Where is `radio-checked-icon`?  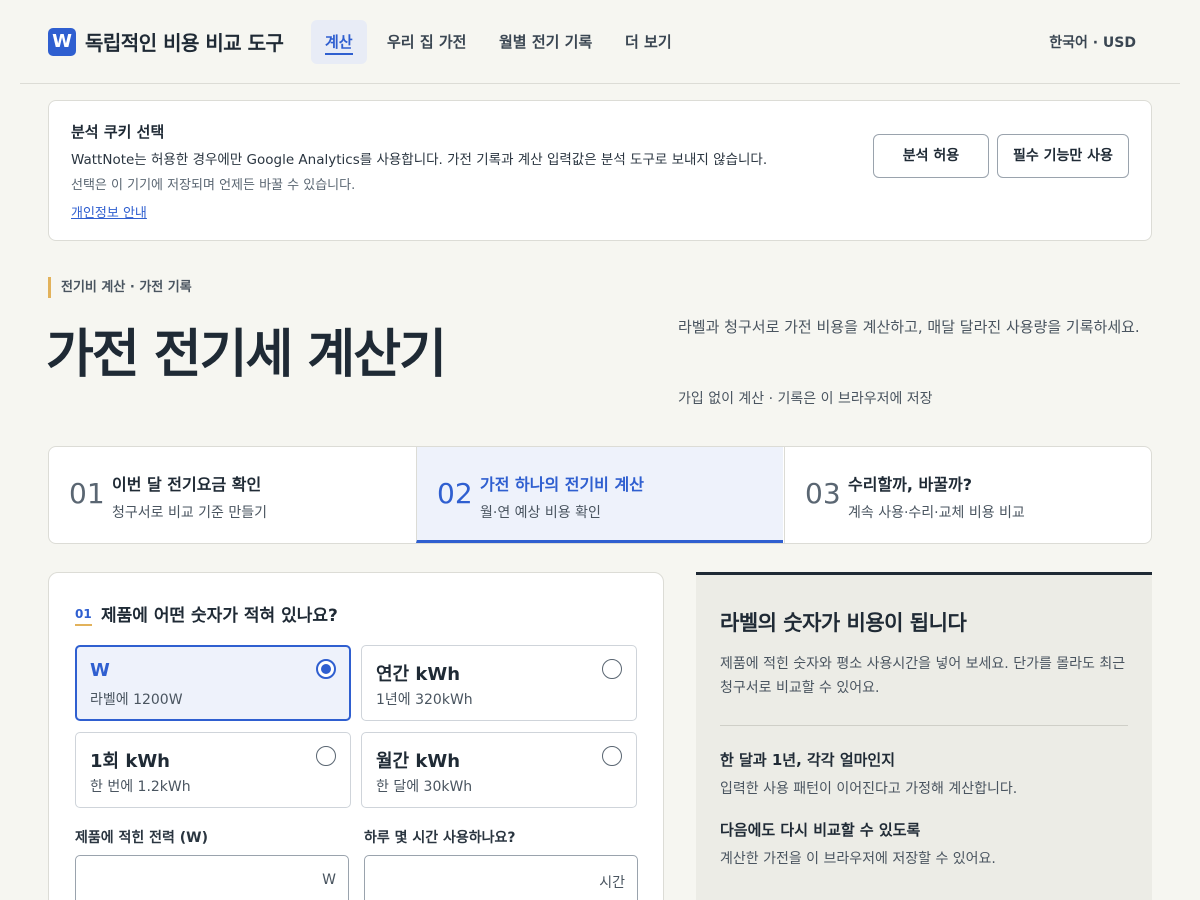 radio-checked-icon is located at coordinates (326, 669).